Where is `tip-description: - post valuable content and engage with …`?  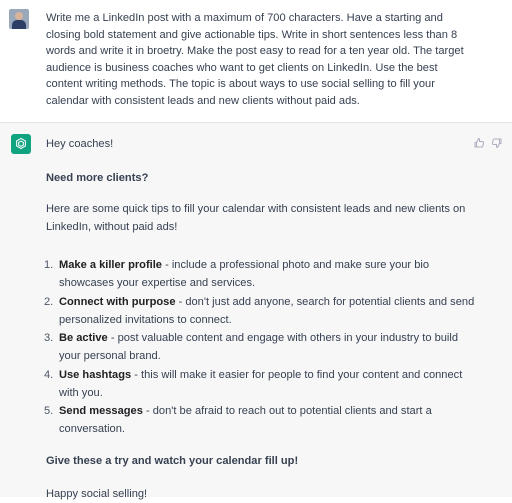
tip-description: - post valuable content and engage with … is located at coordinates (259, 347).